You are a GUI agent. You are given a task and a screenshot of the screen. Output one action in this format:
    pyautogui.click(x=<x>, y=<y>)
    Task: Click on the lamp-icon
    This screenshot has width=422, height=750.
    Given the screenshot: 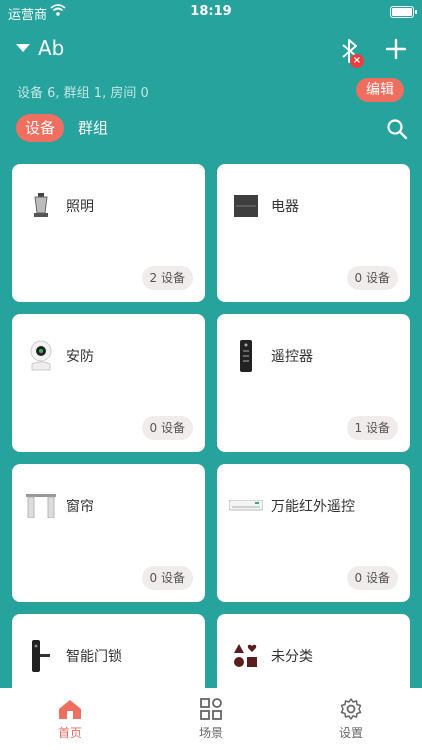 What is the action you would take?
    pyautogui.click(x=41, y=206)
    